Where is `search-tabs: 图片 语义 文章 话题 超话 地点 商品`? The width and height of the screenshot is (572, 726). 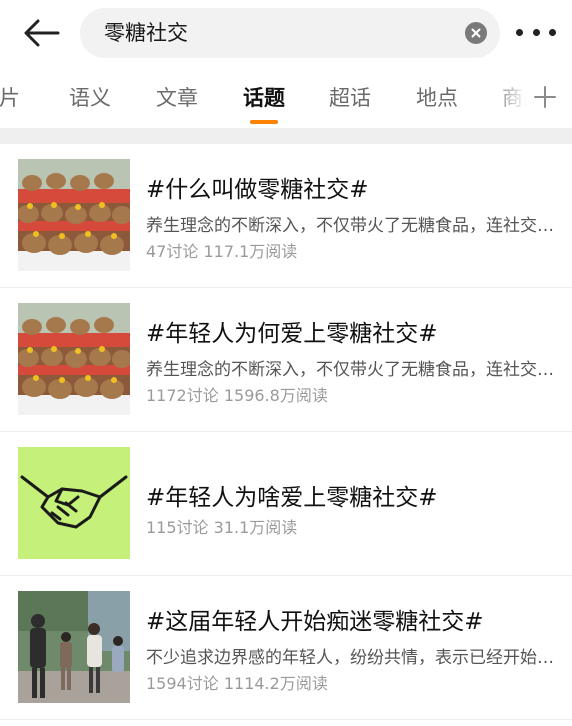 search-tabs: 图片 语义 文章 话题 超话 地点 商品 is located at coordinates (286, 97).